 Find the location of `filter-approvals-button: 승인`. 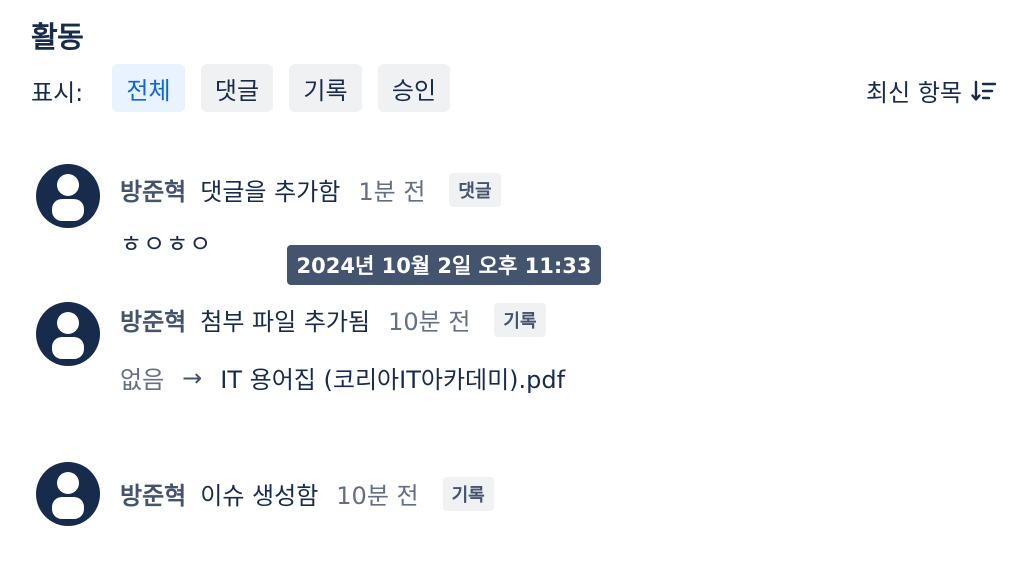

filter-approvals-button: 승인 is located at coordinates (414, 88).